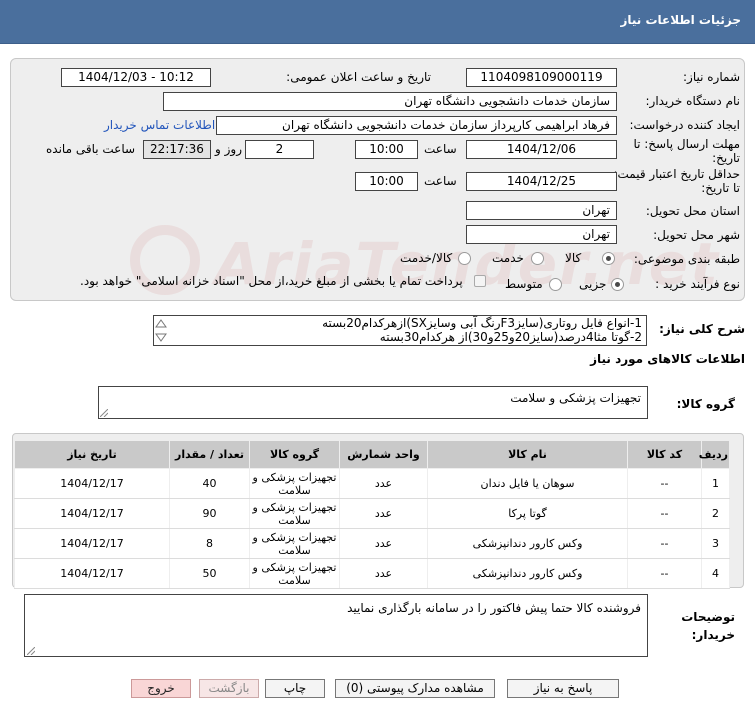 The image size is (755, 712). What do you see at coordinates (159, 125) in the screenshot?
I see `buyer-contact-link: اطلاعات تماس خریدار` at bounding box center [159, 125].